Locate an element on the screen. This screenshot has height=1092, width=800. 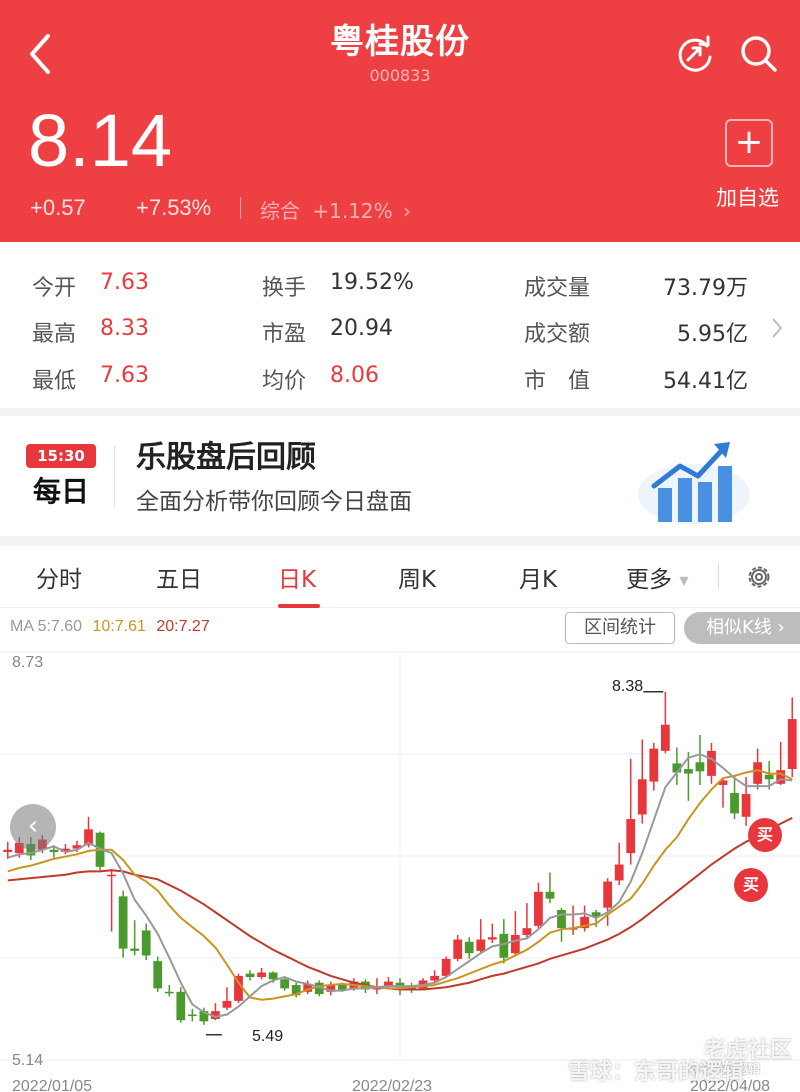
banner-title: 乐股盘后回顾 is located at coordinates (226, 457).